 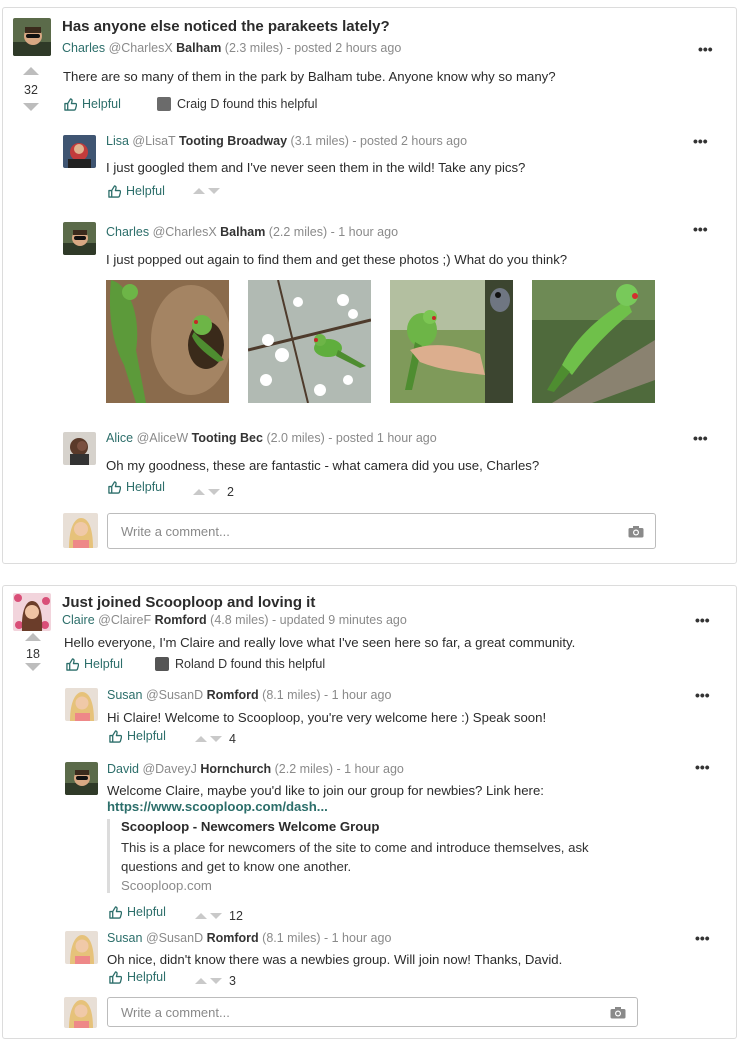 What do you see at coordinates (236, 916) in the screenshot?
I see `comment-vote-count: 12` at bounding box center [236, 916].